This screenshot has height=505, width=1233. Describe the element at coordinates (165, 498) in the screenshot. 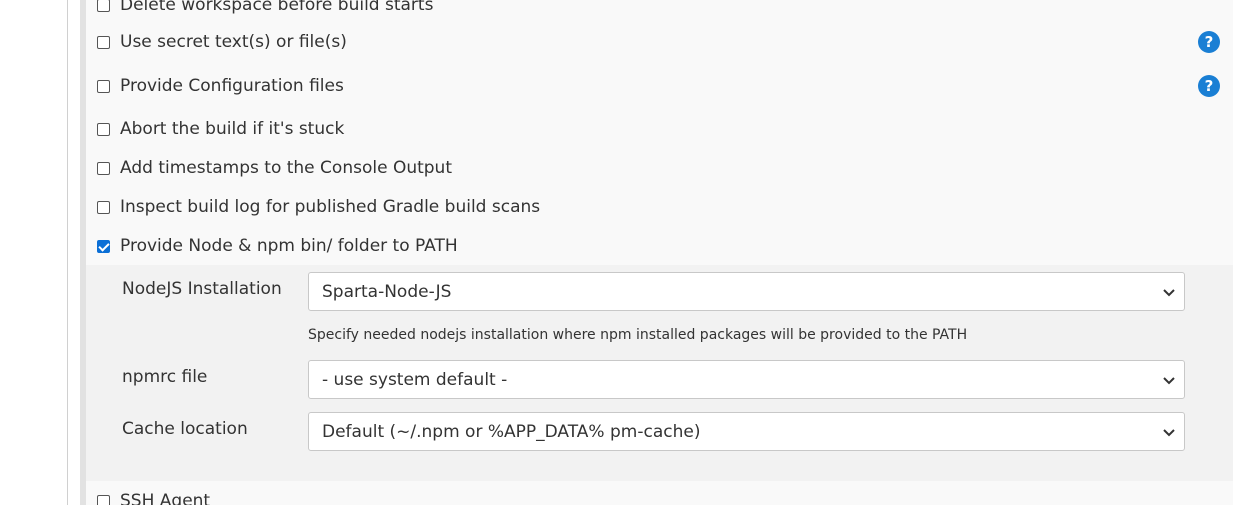

I see `ssh-agent-label: SSH Agent` at that location.